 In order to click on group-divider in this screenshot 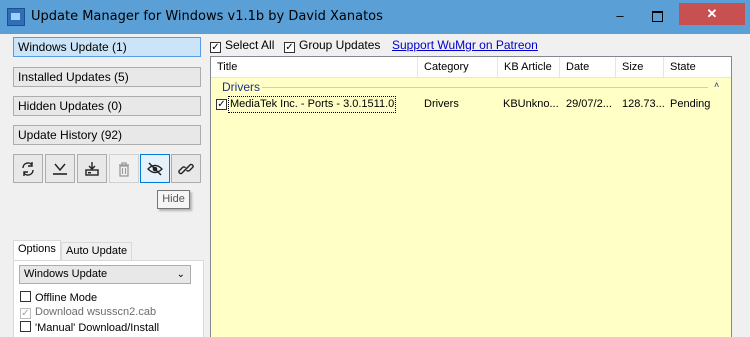, I will do `click(485, 87)`.